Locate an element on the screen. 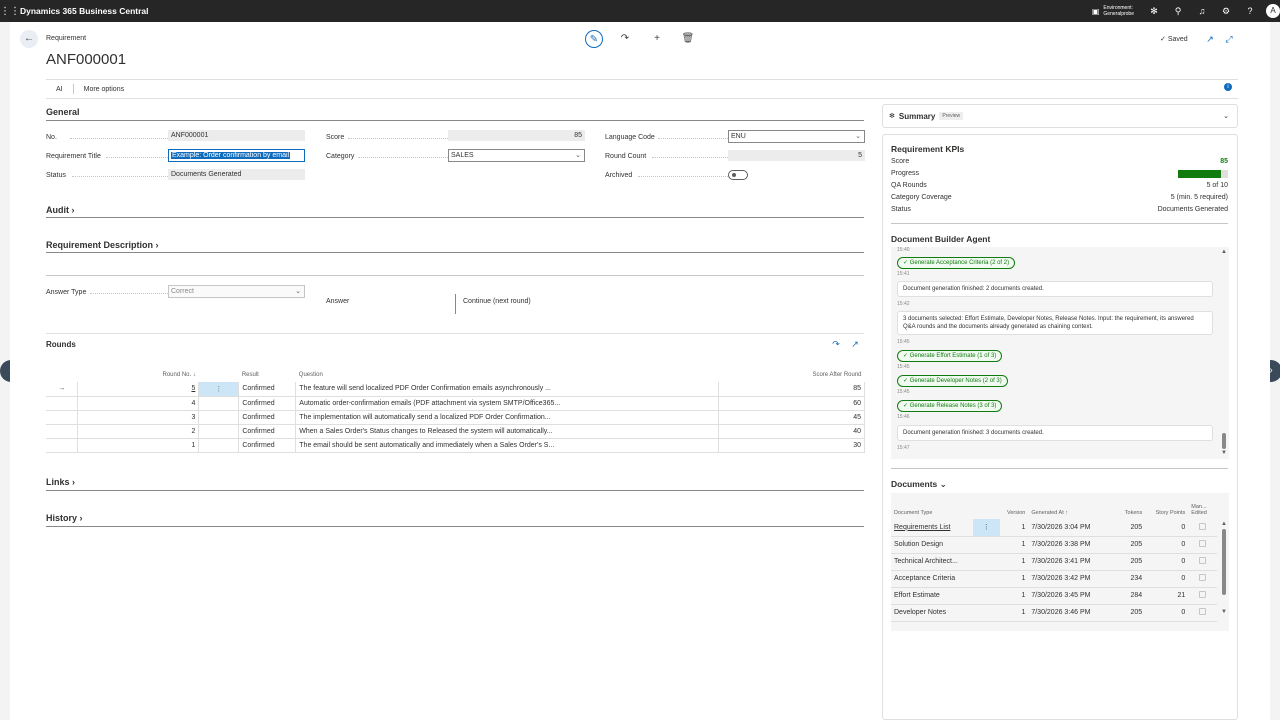  round-no-cell: 1 is located at coordinates (138, 445).